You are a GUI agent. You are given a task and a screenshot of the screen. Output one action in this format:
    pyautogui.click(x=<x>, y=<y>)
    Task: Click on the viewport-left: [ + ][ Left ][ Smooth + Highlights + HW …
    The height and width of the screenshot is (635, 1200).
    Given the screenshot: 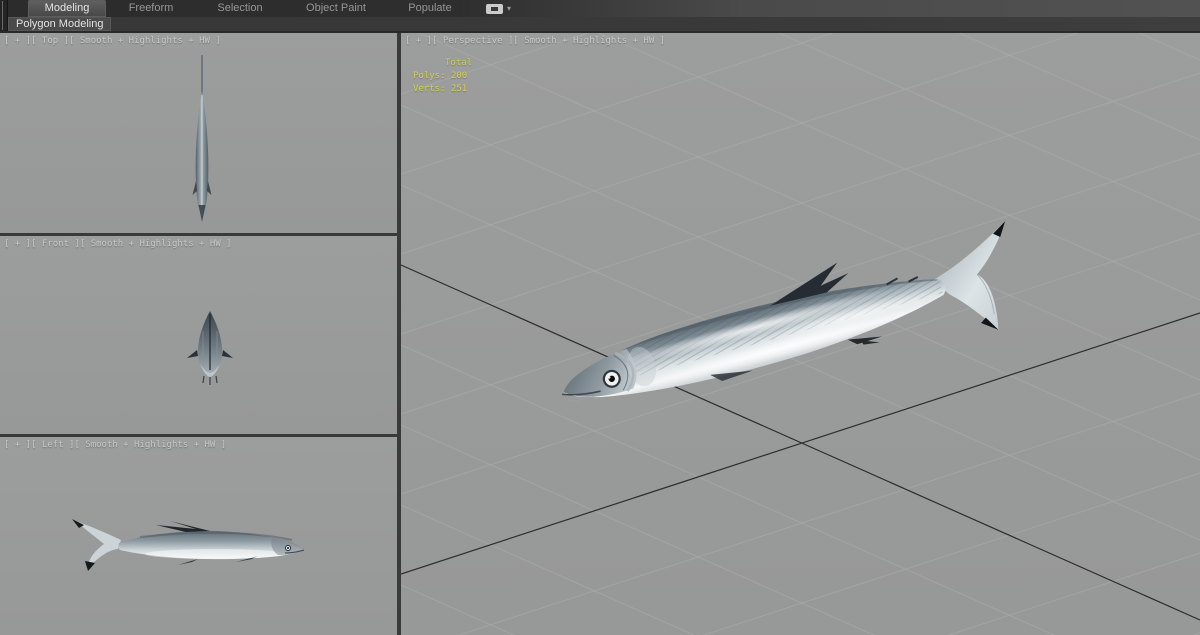 What is the action you would take?
    pyautogui.click(x=198, y=536)
    